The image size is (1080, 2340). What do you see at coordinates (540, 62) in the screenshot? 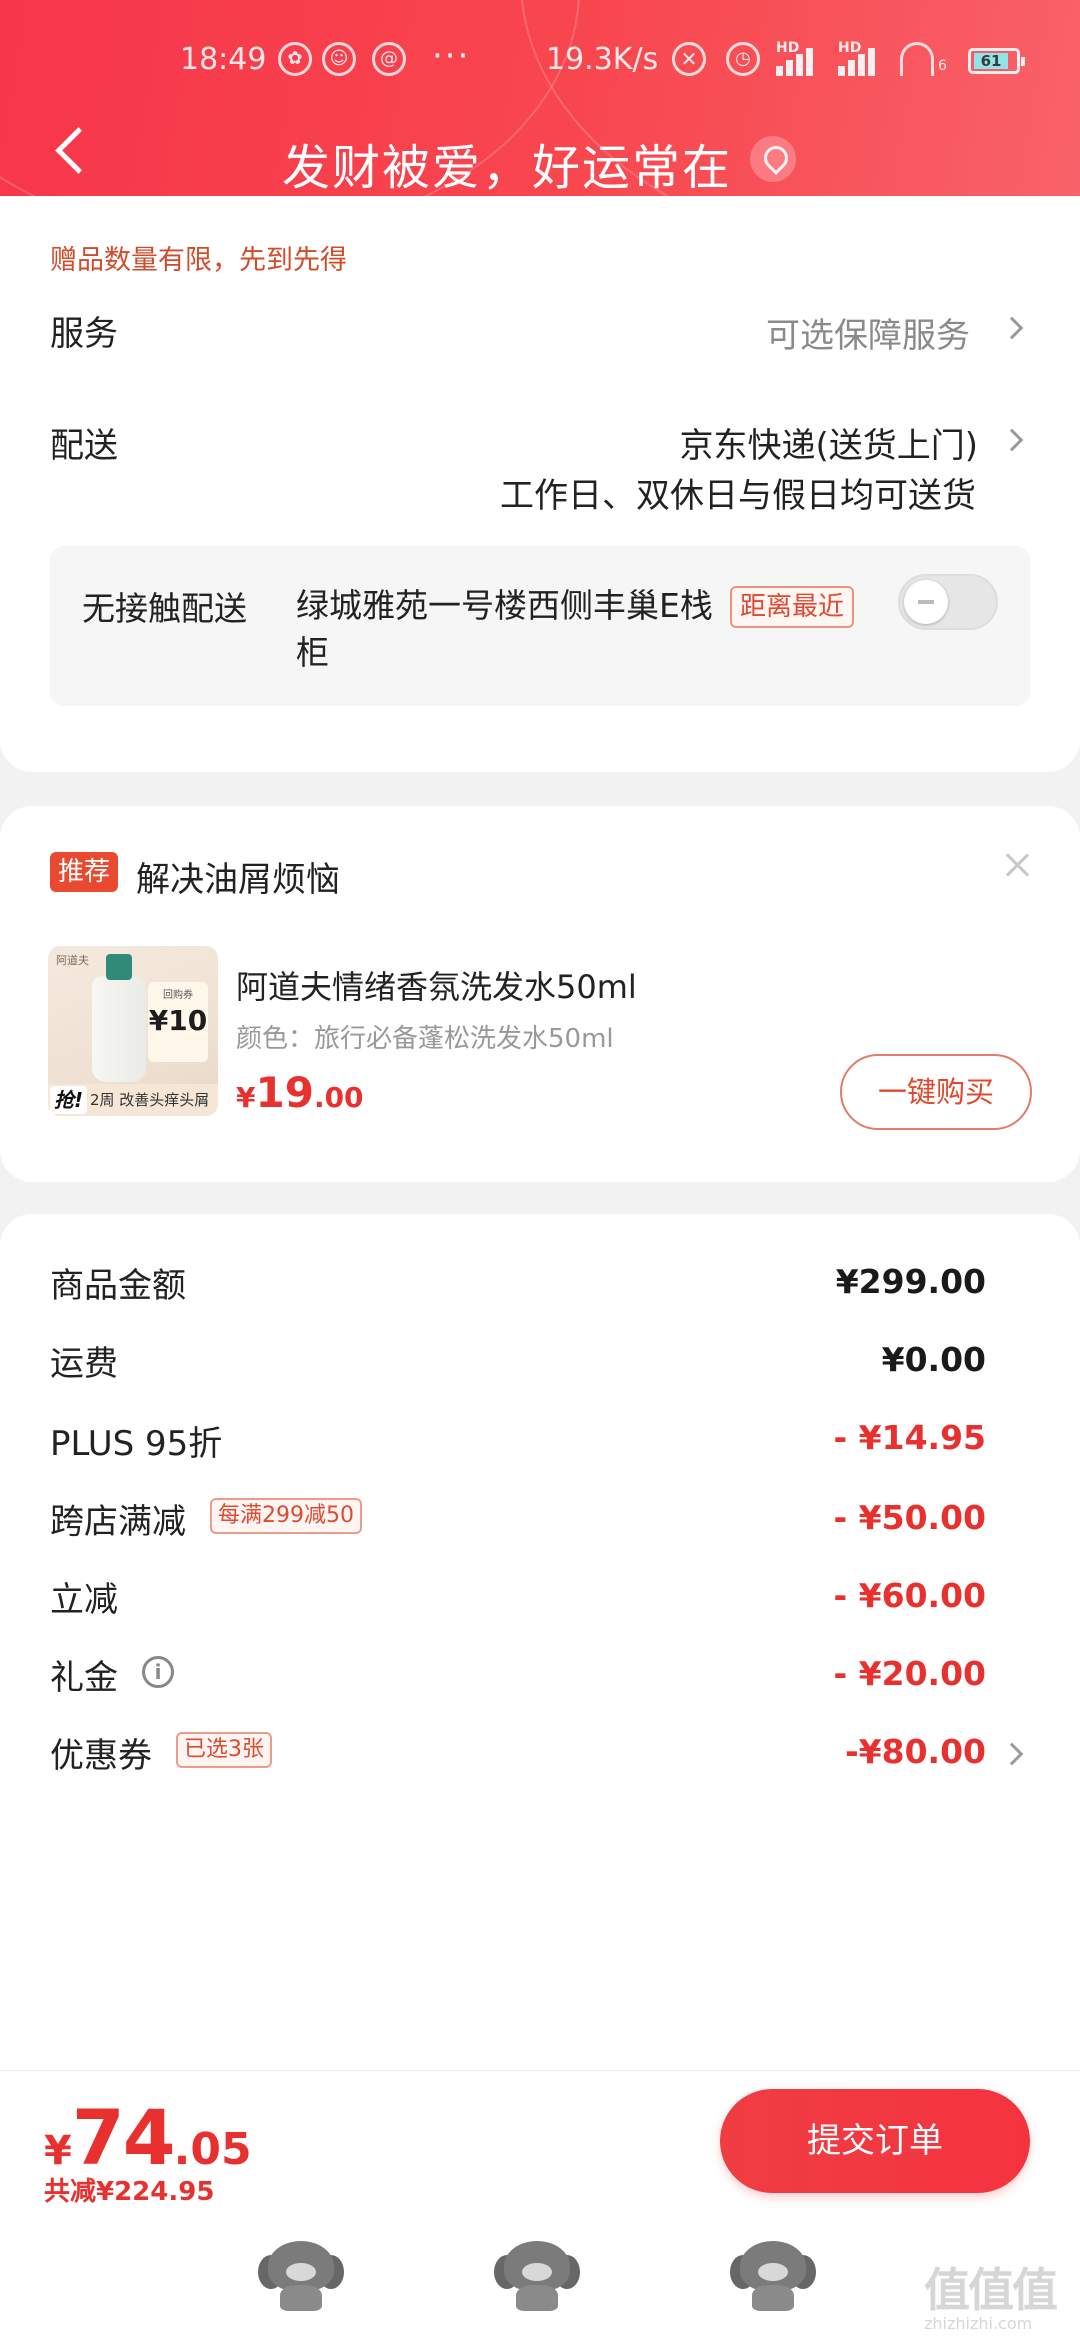
I see `status-bar: 18:49 ✿ ☺ @ ··· 19.3K/s ✕ ◷ HD HD 6 61` at bounding box center [540, 62].